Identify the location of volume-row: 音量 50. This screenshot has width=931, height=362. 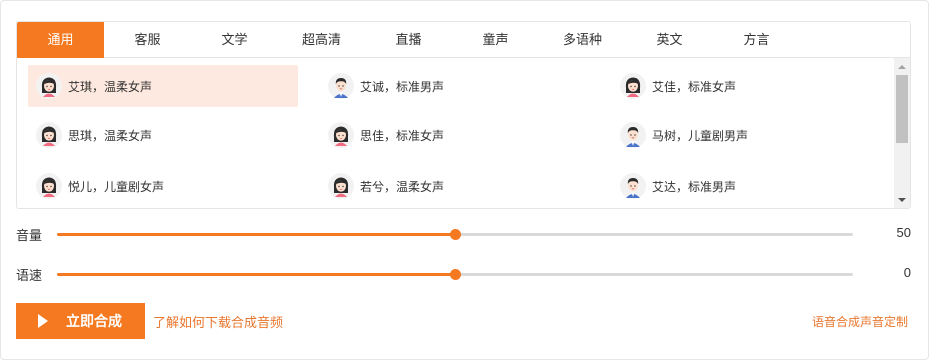
(463, 234).